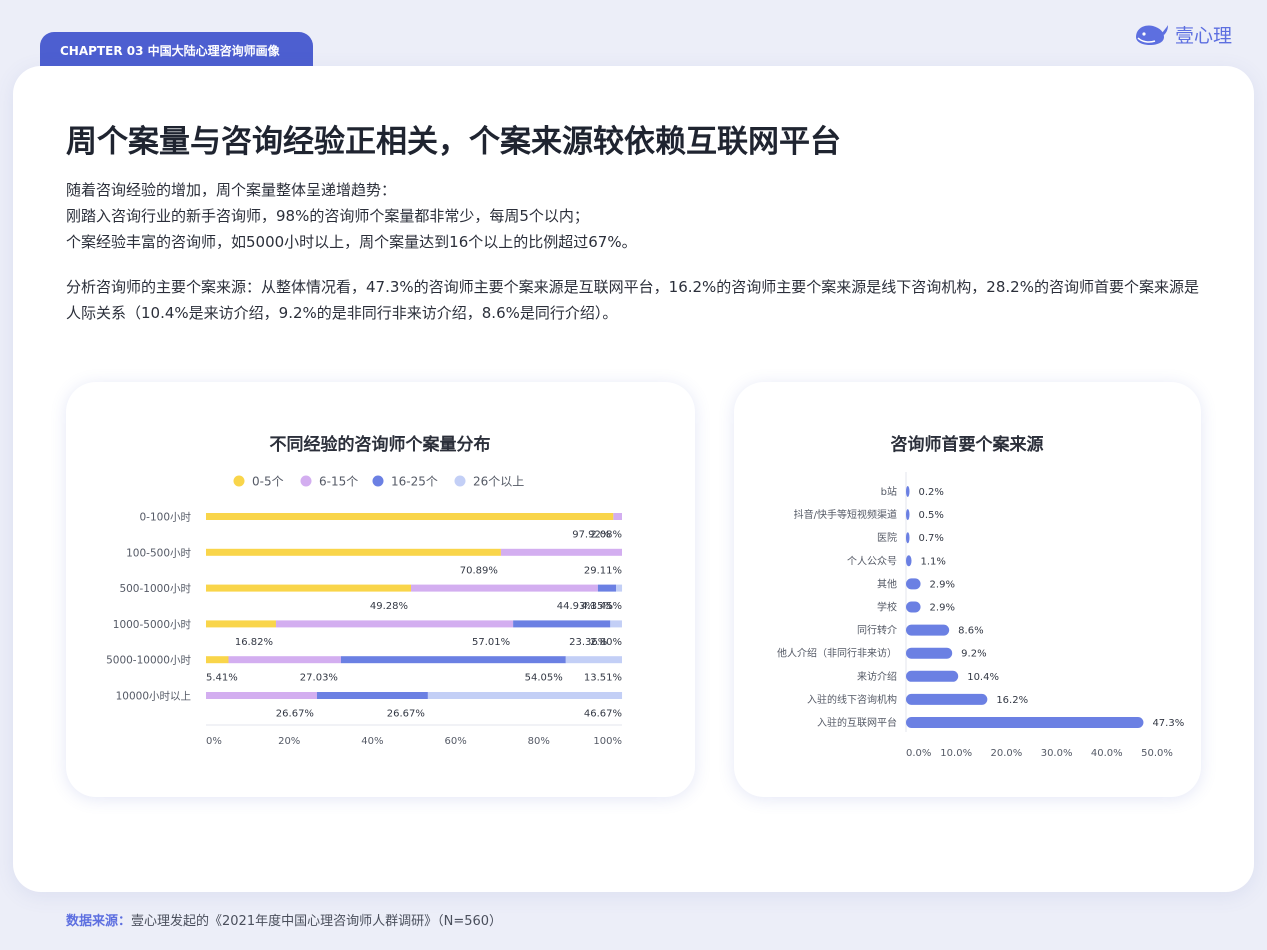  What do you see at coordinates (152, 625) in the screenshot?
I see `category-label: 1000-5000小时` at bounding box center [152, 625].